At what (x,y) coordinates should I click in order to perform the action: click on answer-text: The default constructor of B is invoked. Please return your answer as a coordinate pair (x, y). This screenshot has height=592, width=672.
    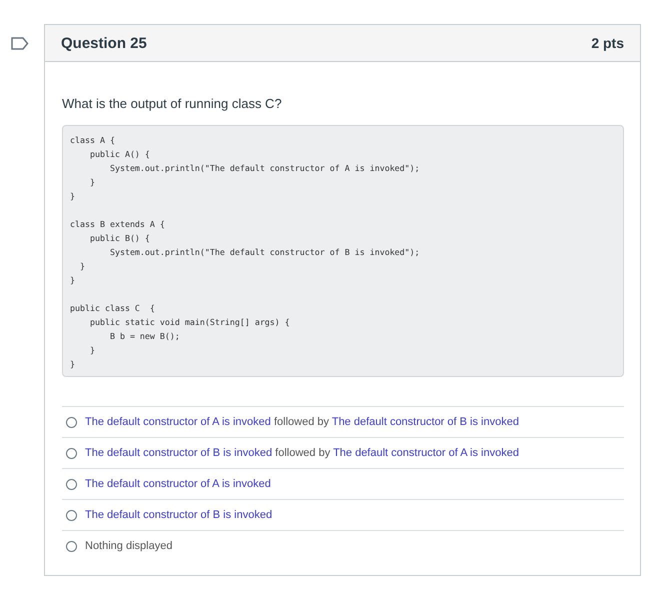
    Looking at the image, I should click on (178, 515).